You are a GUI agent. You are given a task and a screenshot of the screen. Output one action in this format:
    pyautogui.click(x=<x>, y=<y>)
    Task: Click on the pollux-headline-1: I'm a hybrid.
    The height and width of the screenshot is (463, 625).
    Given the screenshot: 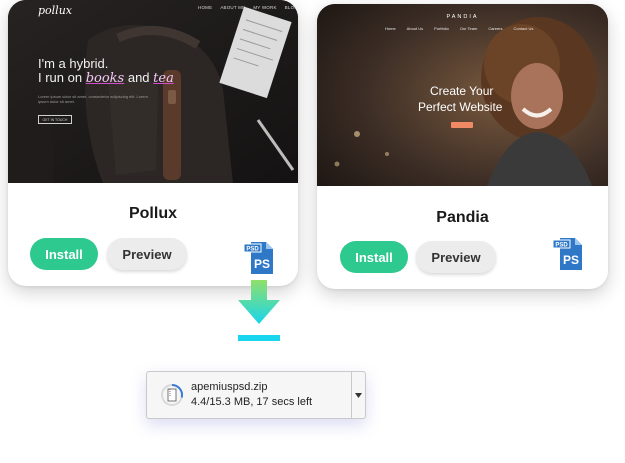 What is the action you would take?
    pyautogui.click(x=73, y=63)
    